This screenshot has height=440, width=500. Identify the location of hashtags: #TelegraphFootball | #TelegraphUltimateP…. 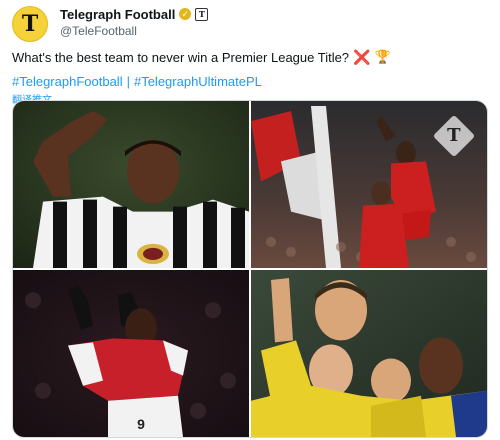
(249, 81).